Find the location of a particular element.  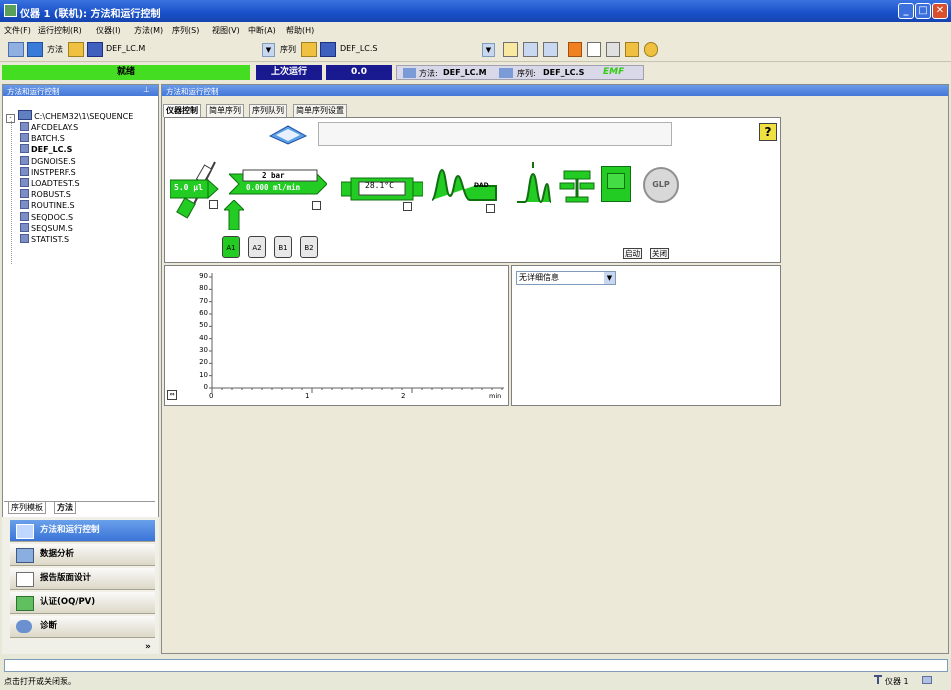

open-method-icon is located at coordinates (76, 49).